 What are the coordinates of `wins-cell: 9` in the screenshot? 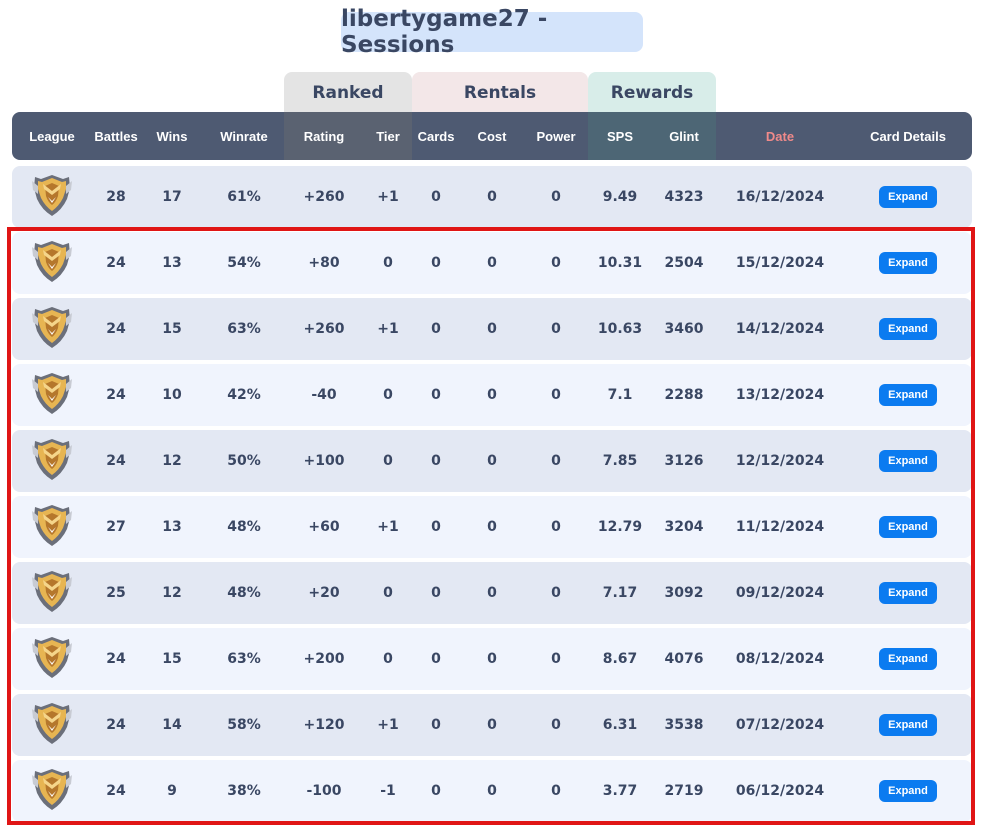 It's located at (172, 791).